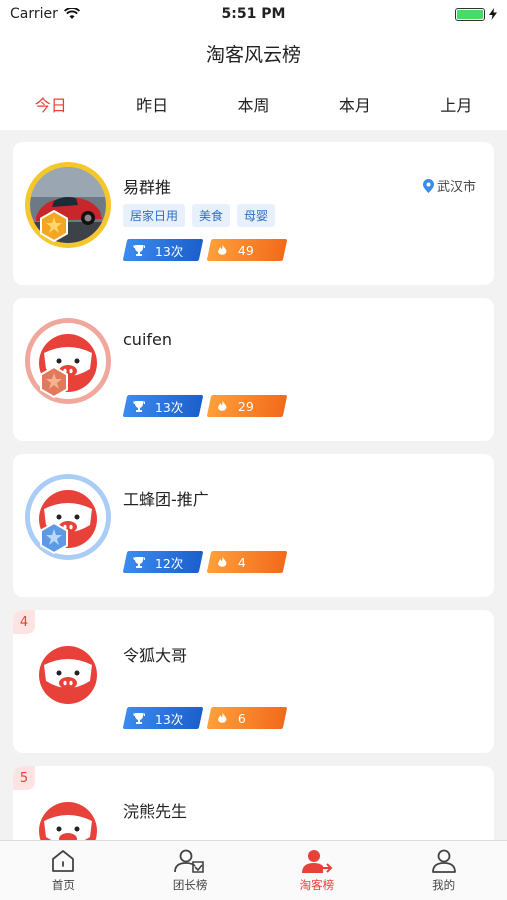 This screenshot has height=900, width=507. I want to click on period-tabs: 今日 昨日 本周 本月 上月, so click(253, 104).